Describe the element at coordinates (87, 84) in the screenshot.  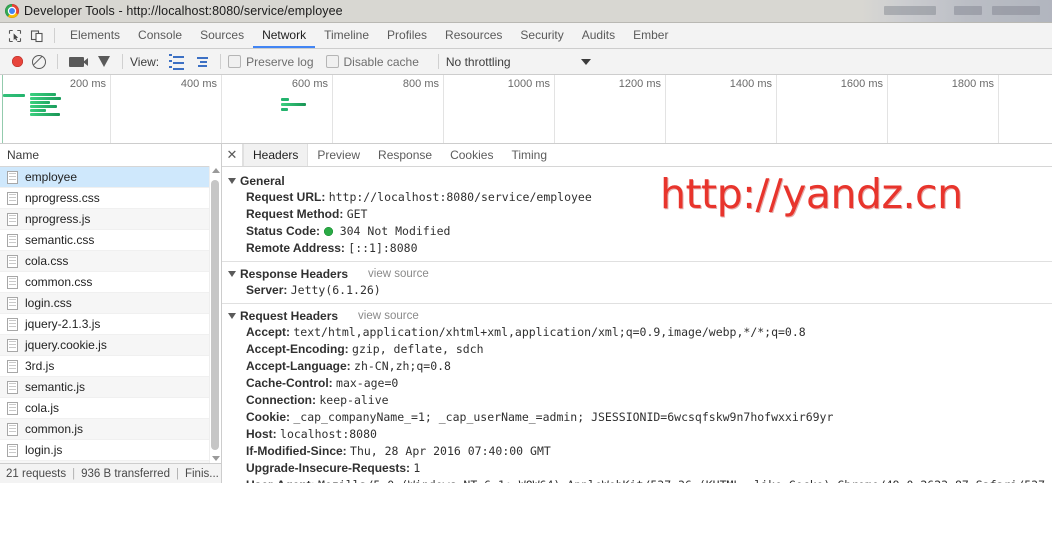
I see `ruler-tick-200: 200 ms` at that location.